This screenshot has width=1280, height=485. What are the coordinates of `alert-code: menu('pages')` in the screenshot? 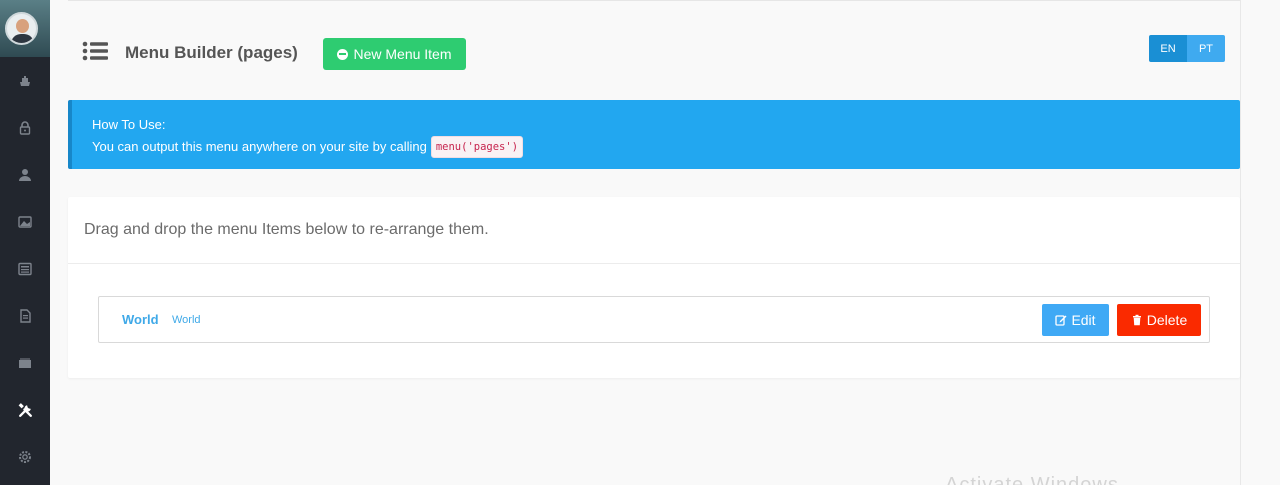 It's located at (477, 147).